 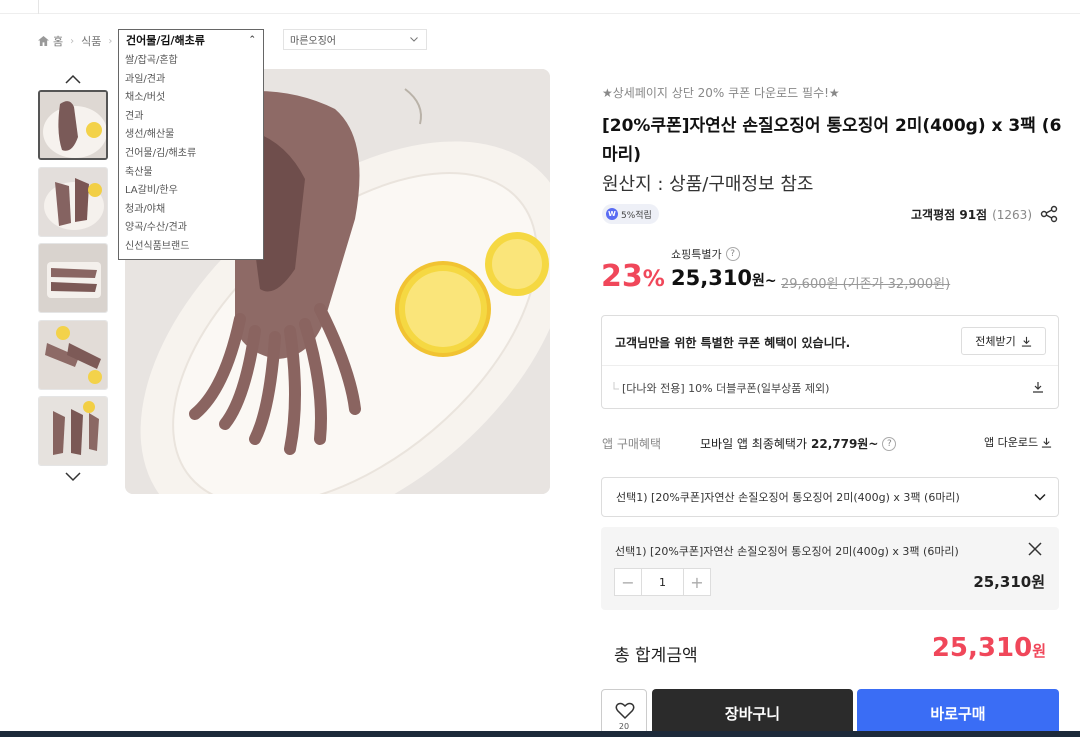 What do you see at coordinates (1035, 549) in the screenshot?
I see `close-icon` at bounding box center [1035, 549].